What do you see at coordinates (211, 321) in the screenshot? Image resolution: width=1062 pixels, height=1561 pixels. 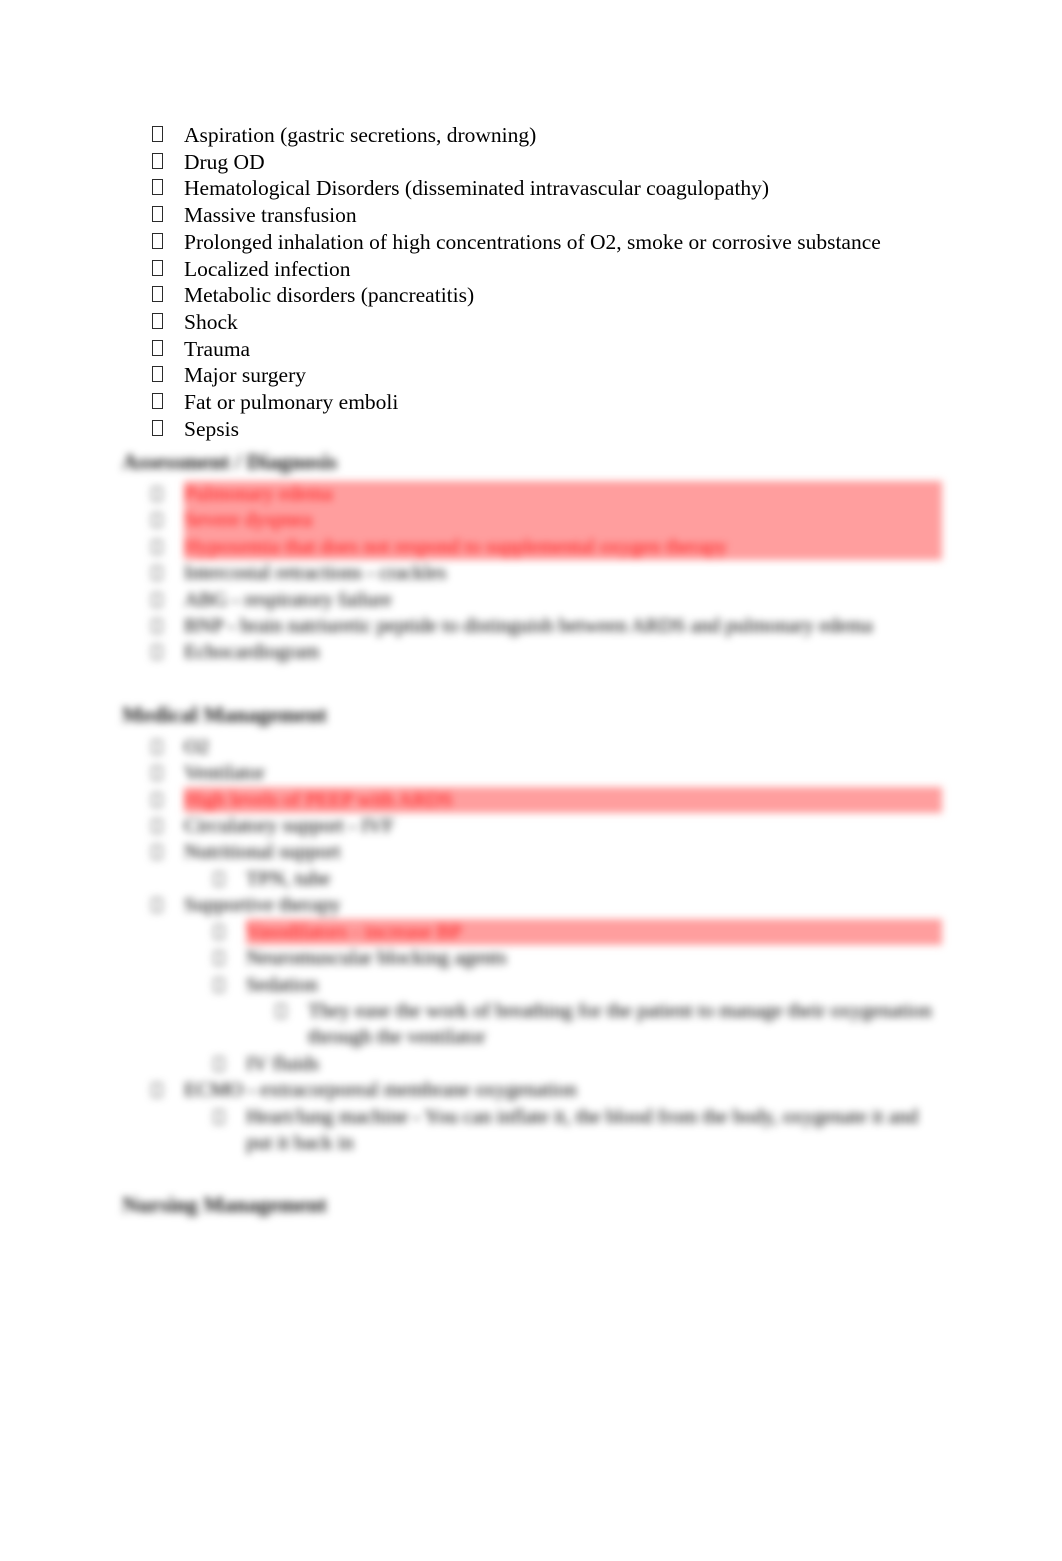 I see `list-item-label: Shock` at bounding box center [211, 321].